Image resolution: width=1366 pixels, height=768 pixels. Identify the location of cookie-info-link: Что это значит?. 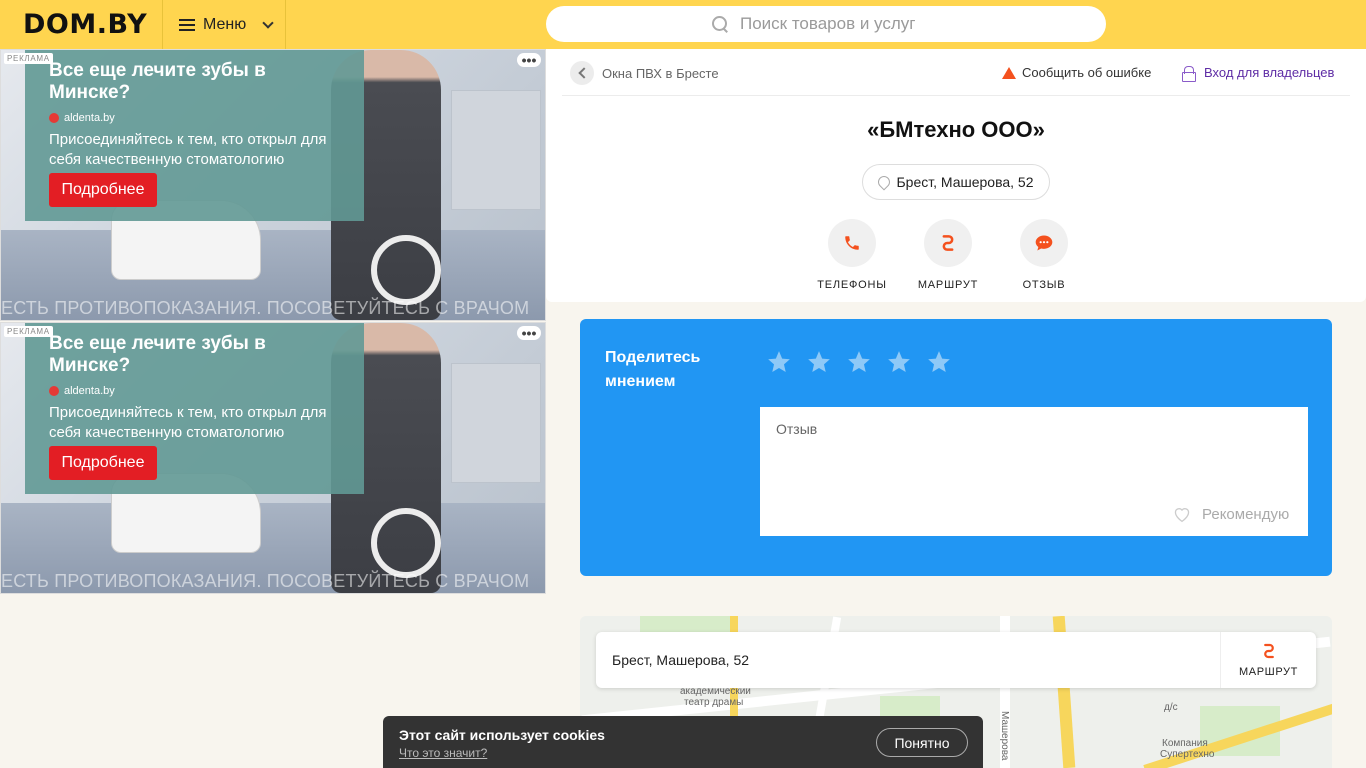
(443, 753).